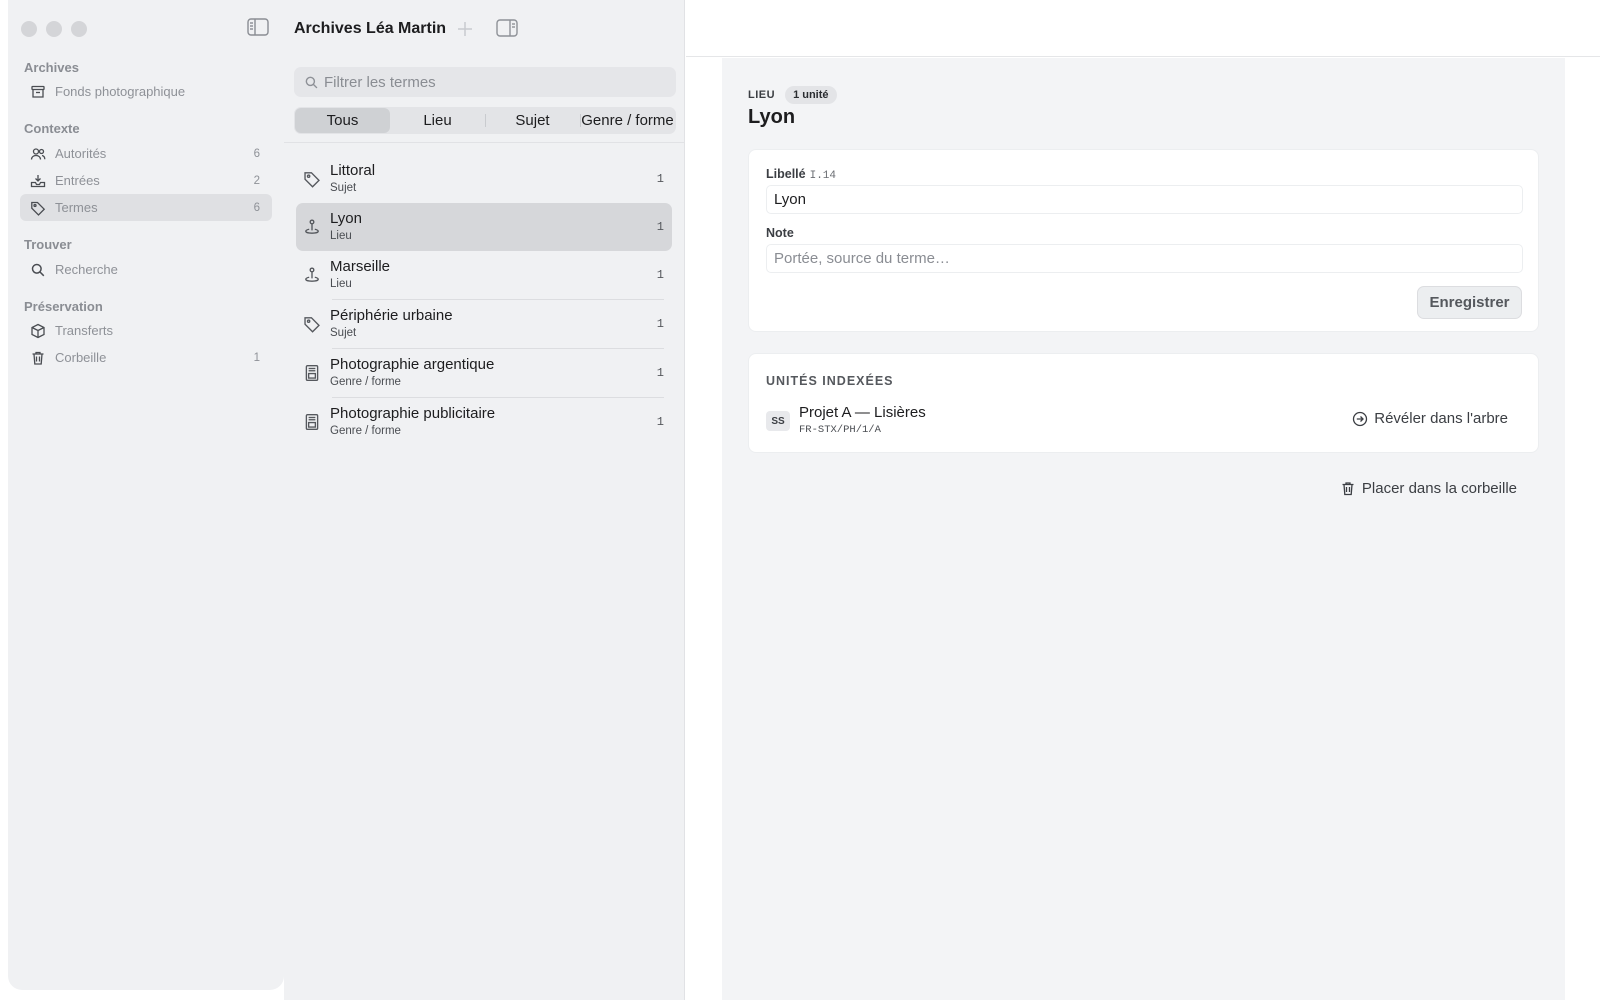  I want to click on unit-reference-code: FR-STX/PH/1/A, so click(840, 430).